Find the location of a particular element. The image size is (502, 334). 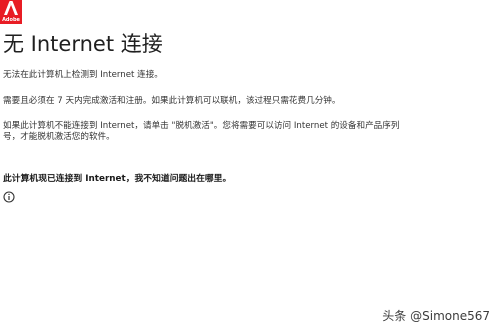

adobe-a-icon is located at coordinates (11, 8).